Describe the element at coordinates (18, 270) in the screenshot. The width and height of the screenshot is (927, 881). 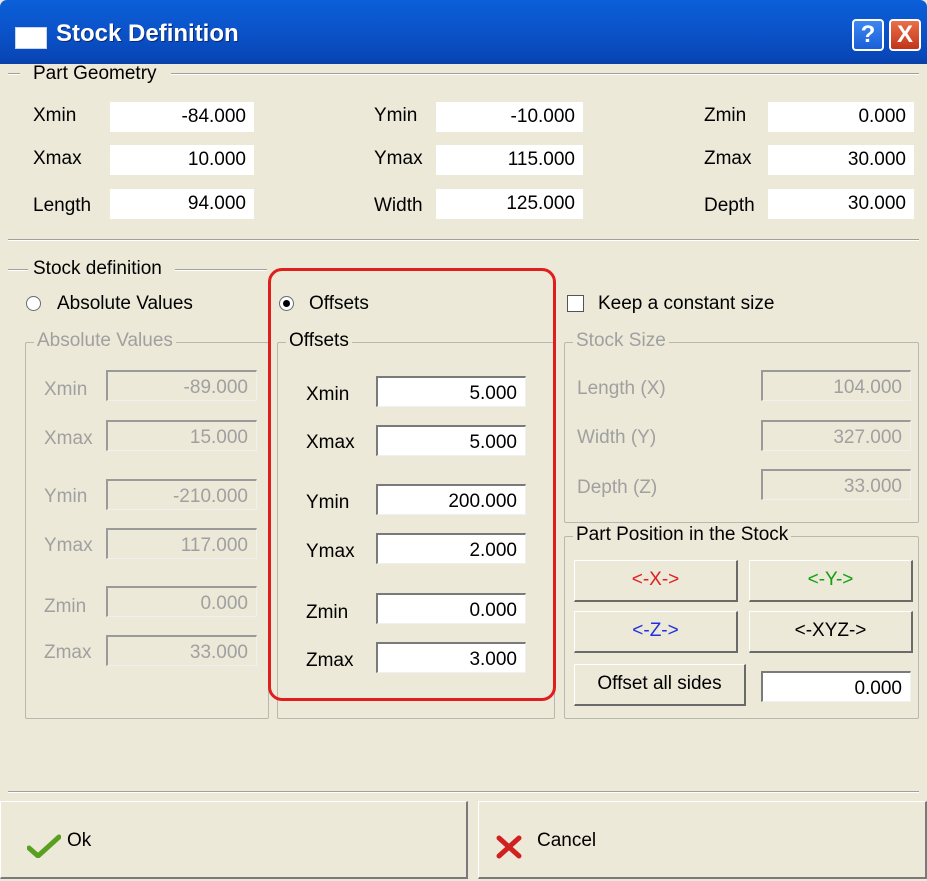
I see `stock-definition-rule-left` at that location.